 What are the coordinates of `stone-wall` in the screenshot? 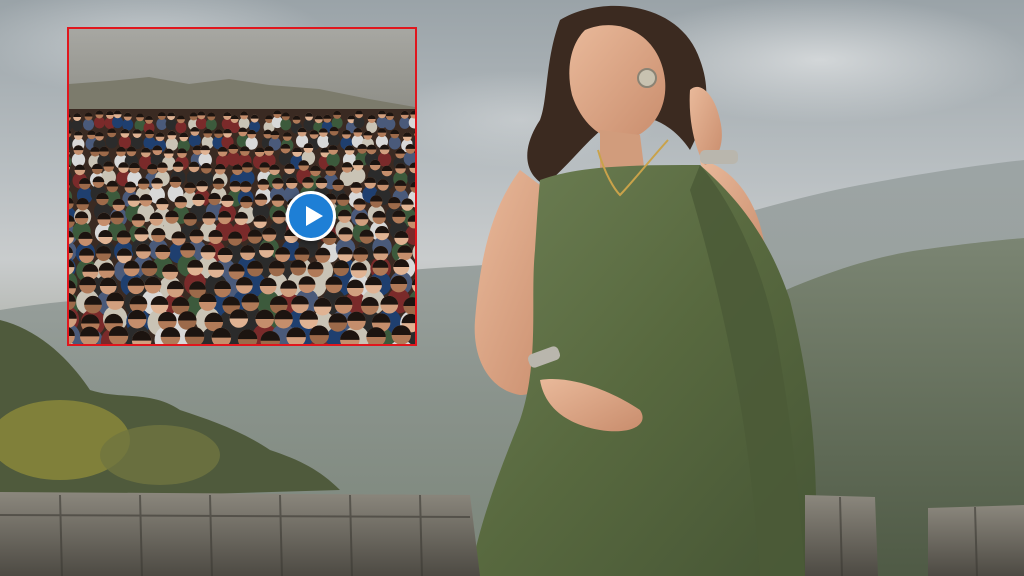 It's located at (240, 534).